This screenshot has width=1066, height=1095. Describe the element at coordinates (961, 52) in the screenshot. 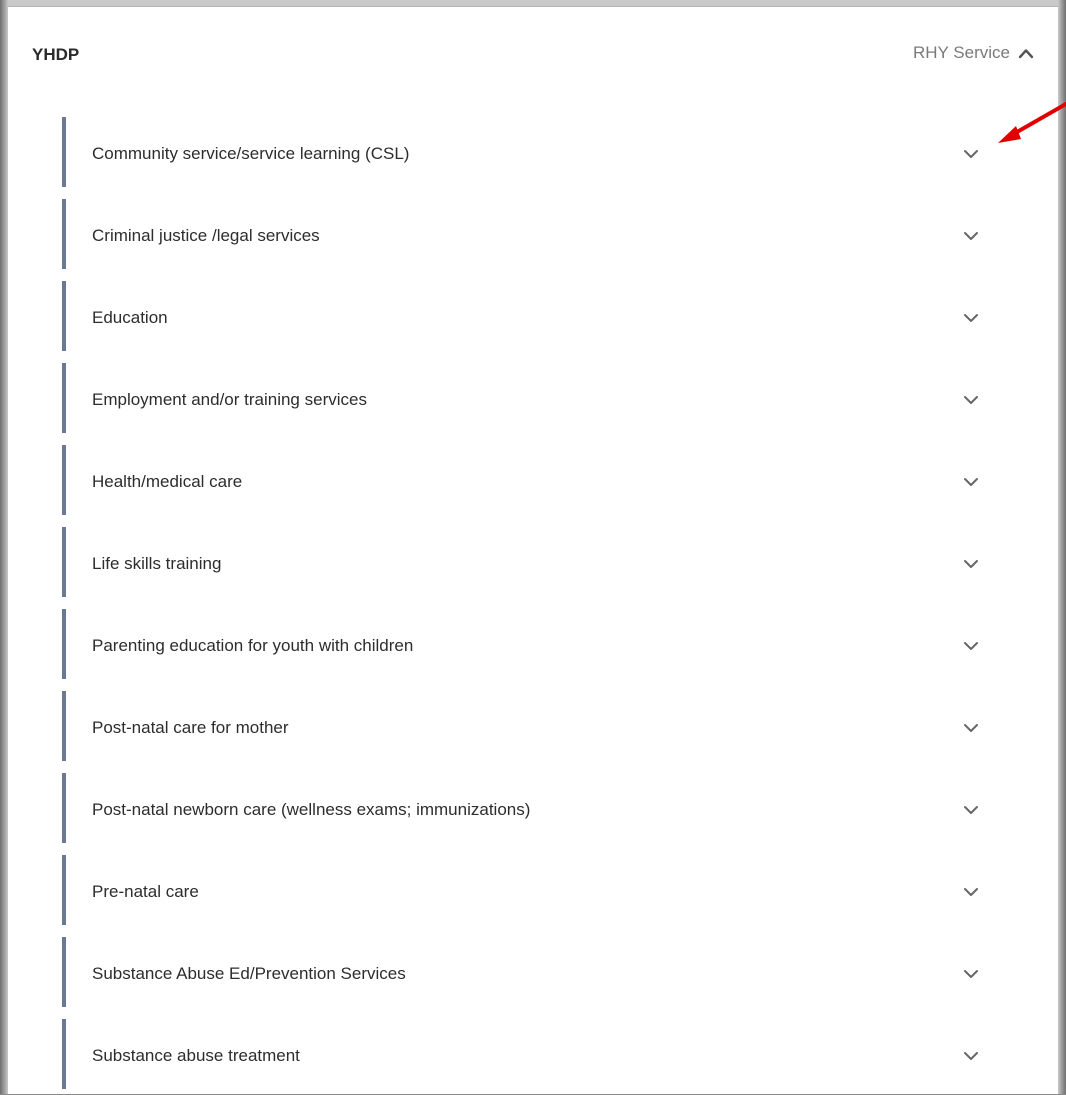

I see `header-toggle-label: RHY Service` at that location.